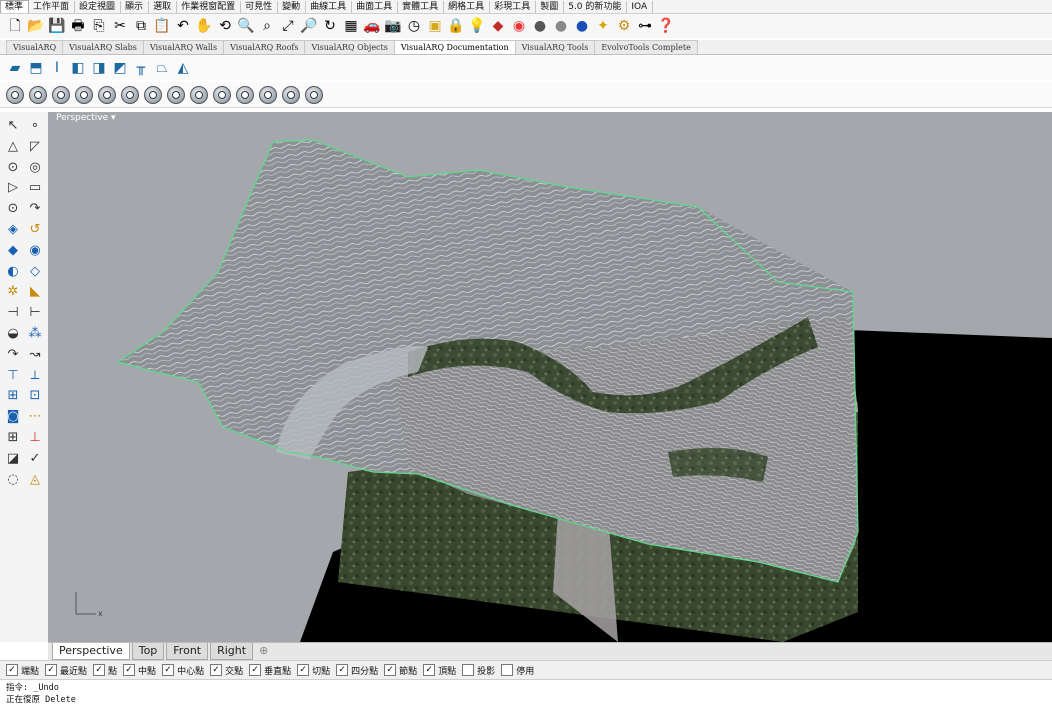 The height and width of the screenshot is (708, 1052). Describe the element at coordinates (456, 26) in the screenshot. I see `lock-icon: 🔒` at that location.